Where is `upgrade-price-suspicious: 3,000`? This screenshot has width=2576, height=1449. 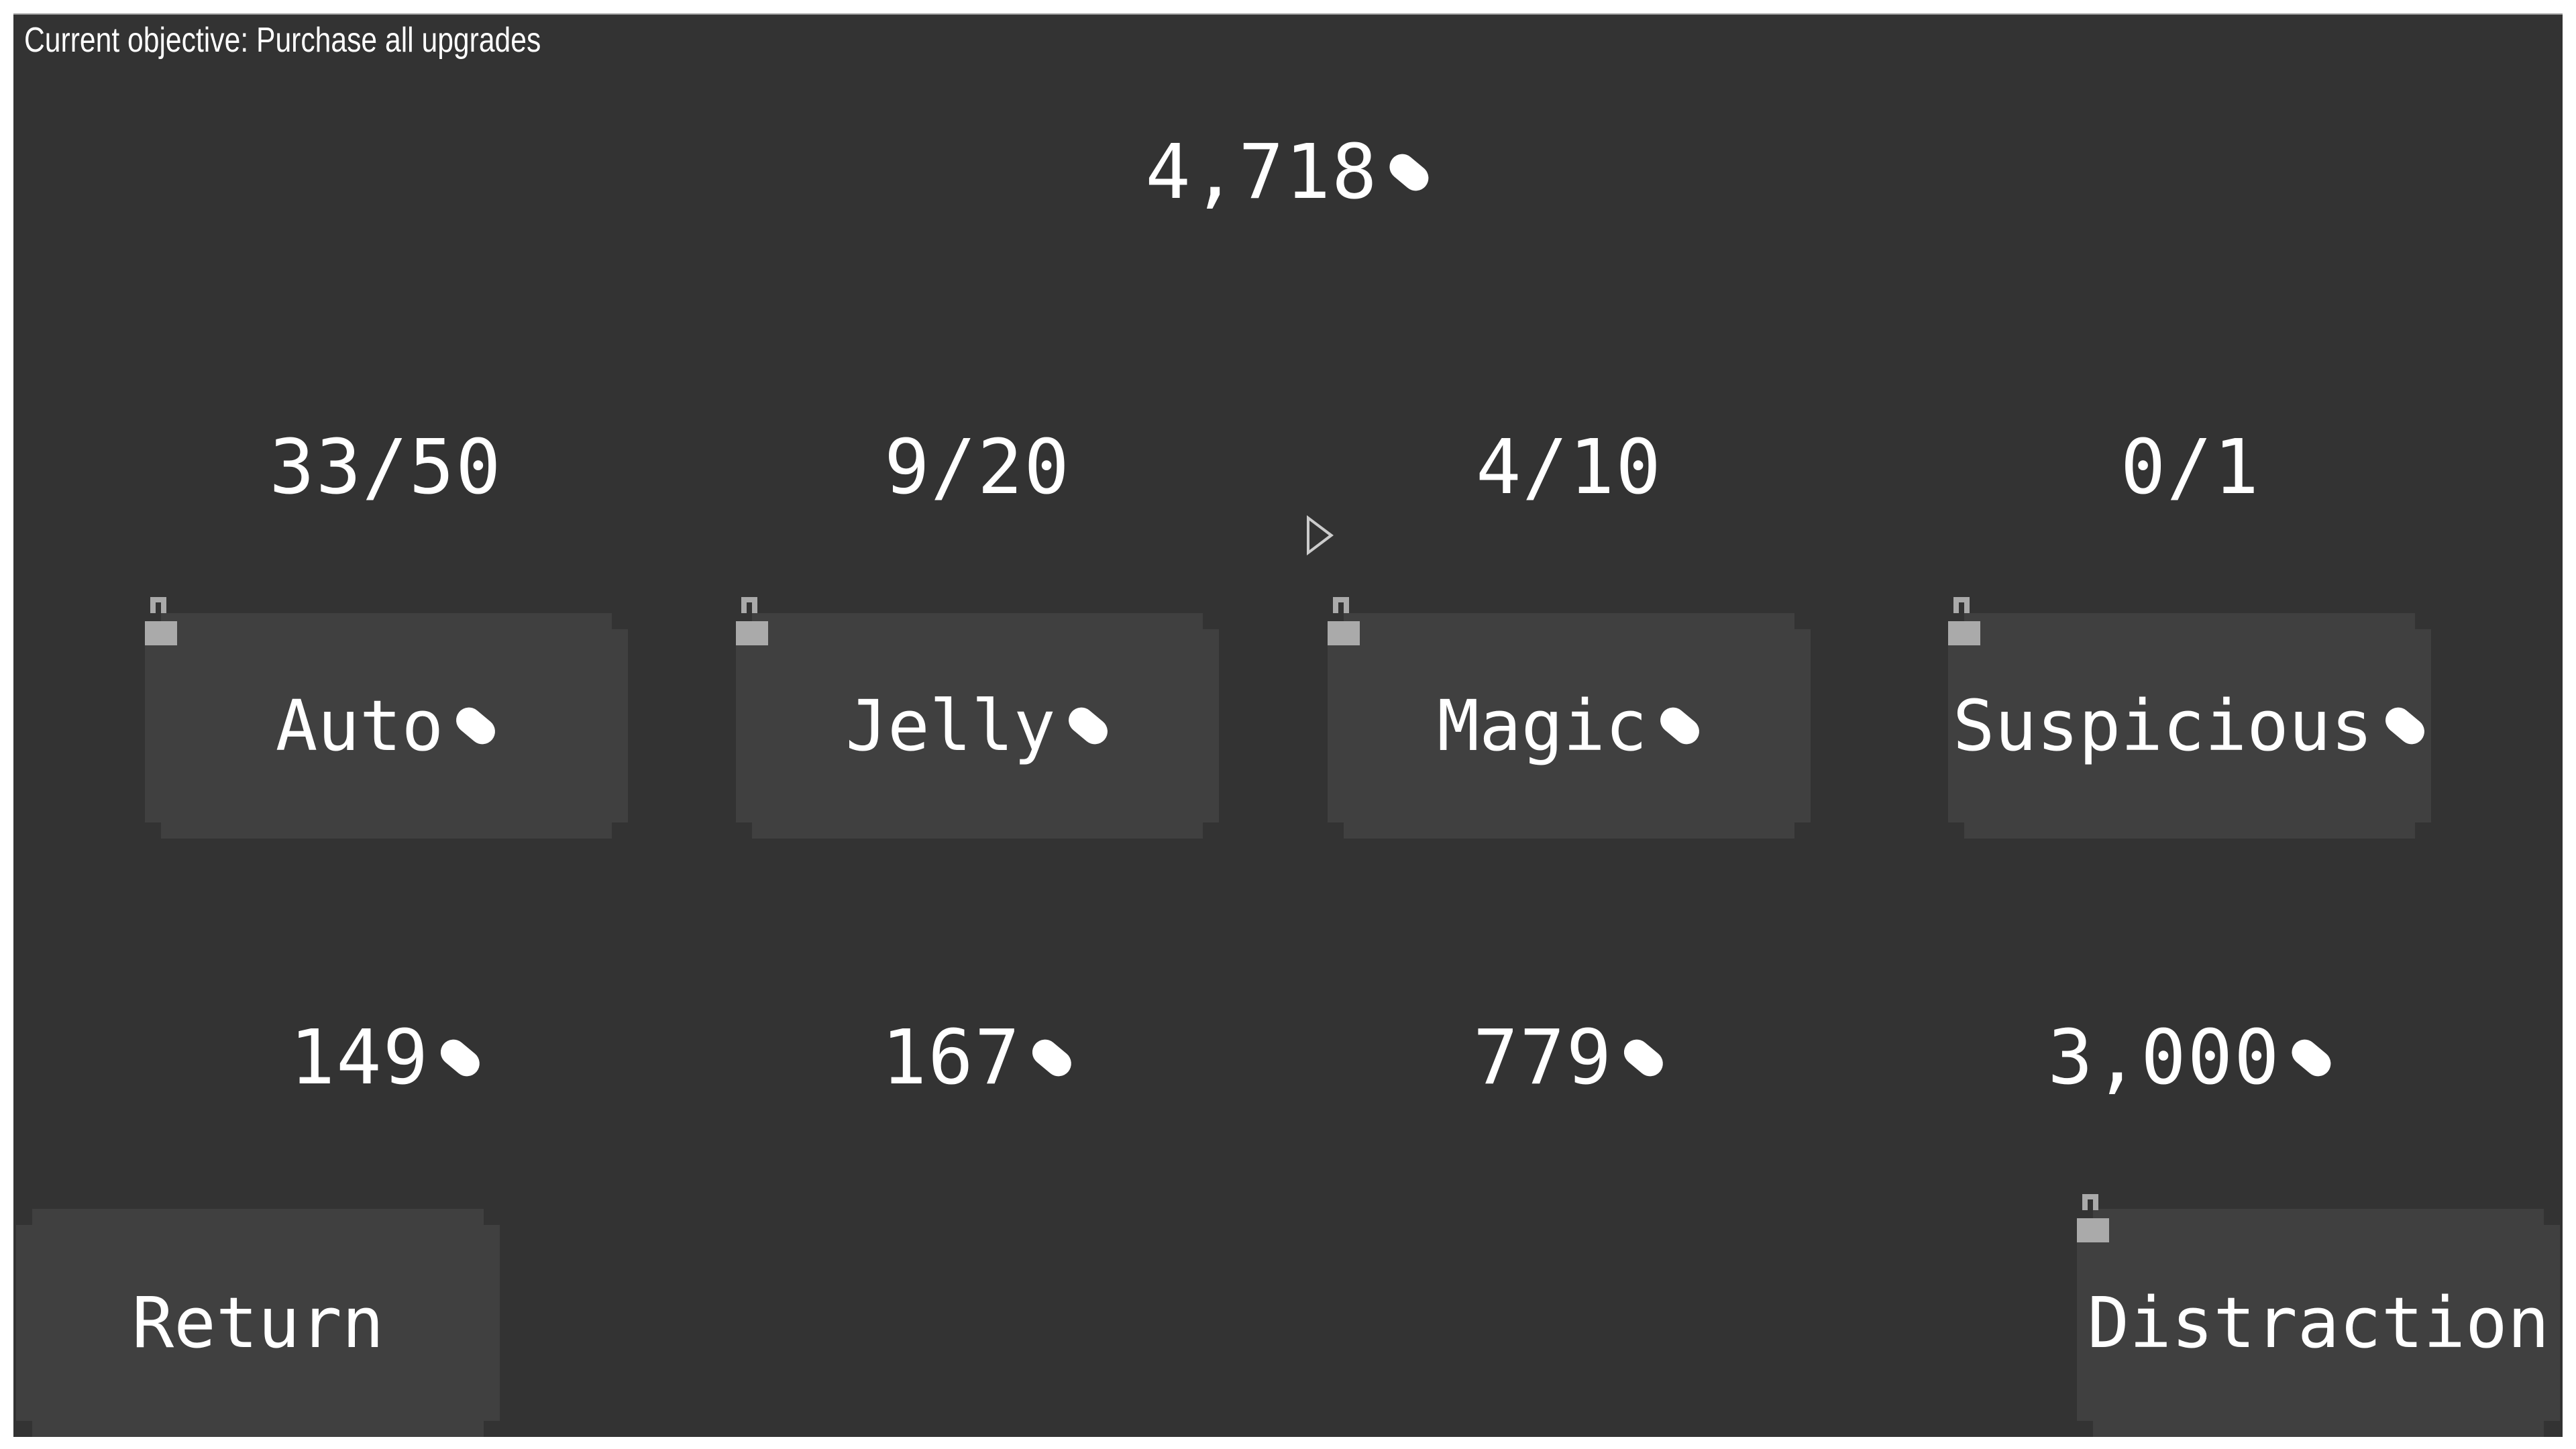
upgrade-price-suspicious: 3,000 is located at coordinates (2192, 1058).